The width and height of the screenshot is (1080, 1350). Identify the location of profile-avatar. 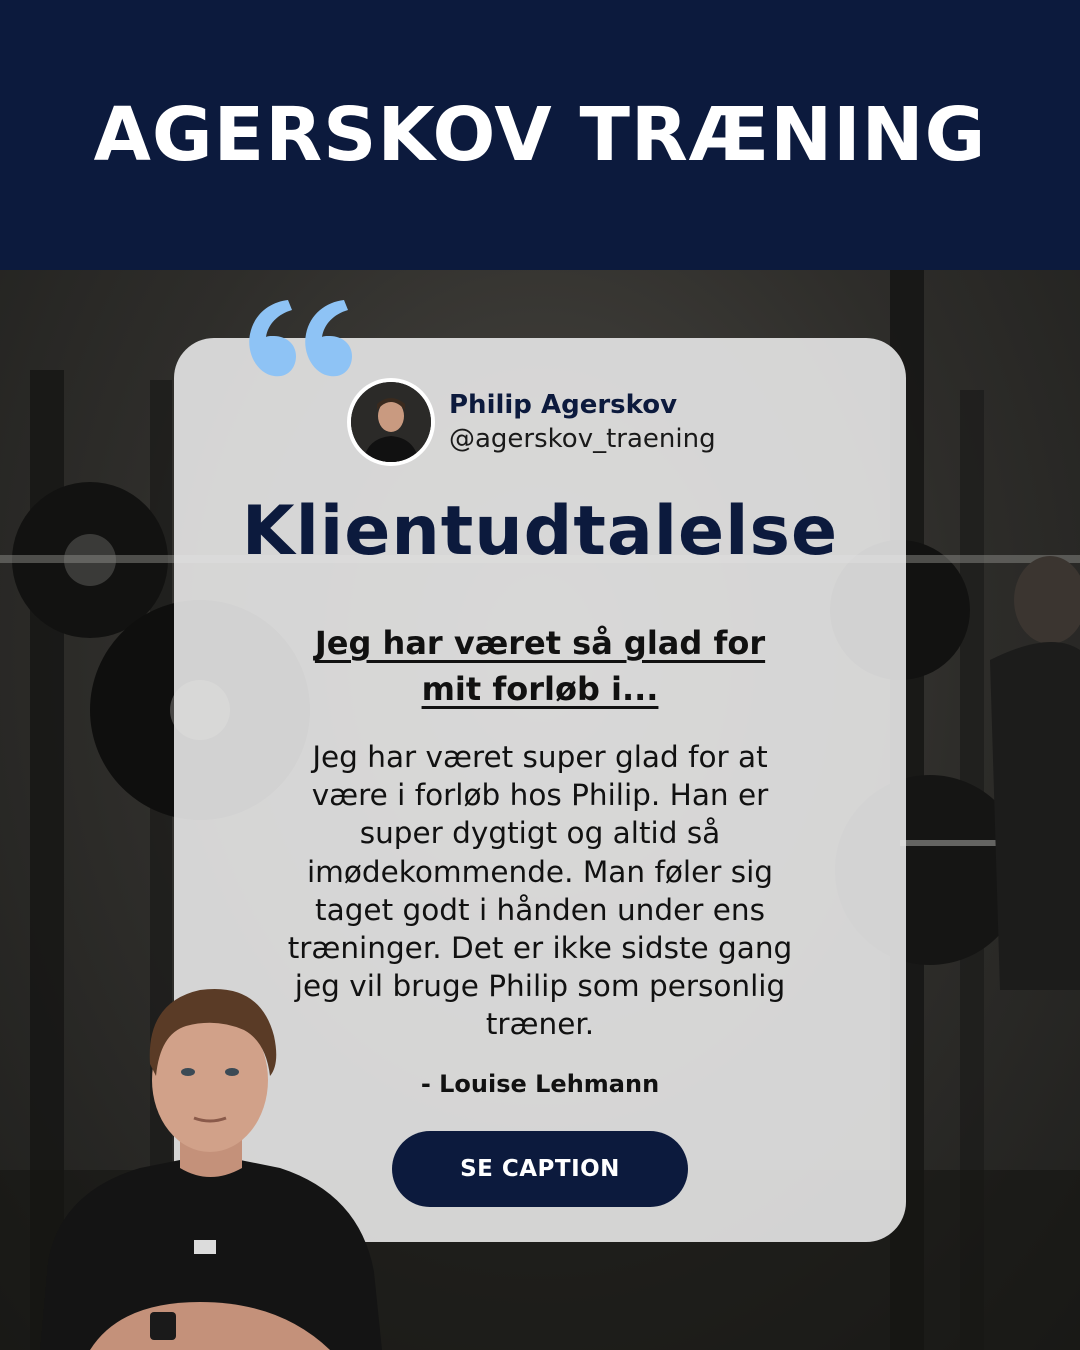
(391, 422).